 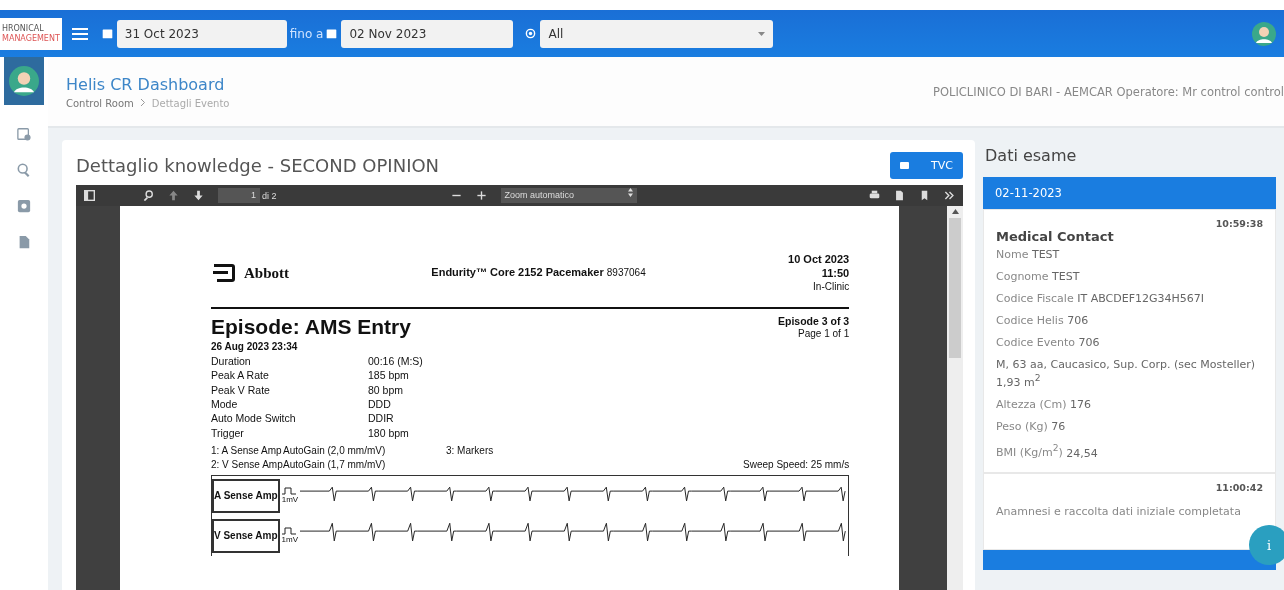 What do you see at coordinates (657, 33) in the screenshot?
I see `location-select: All` at bounding box center [657, 33].